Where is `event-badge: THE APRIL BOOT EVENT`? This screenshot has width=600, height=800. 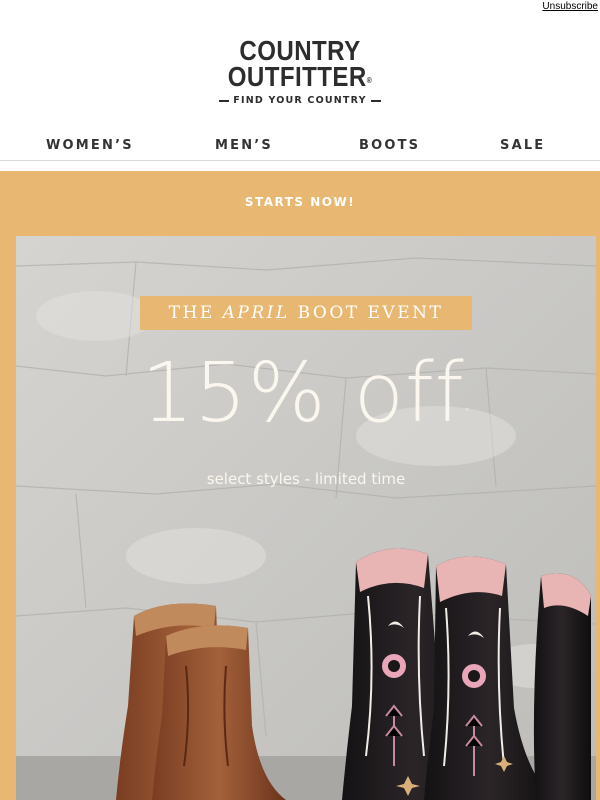
event-badge: THE APRIL BOOT EVENT is located at coordinates (306, 313).